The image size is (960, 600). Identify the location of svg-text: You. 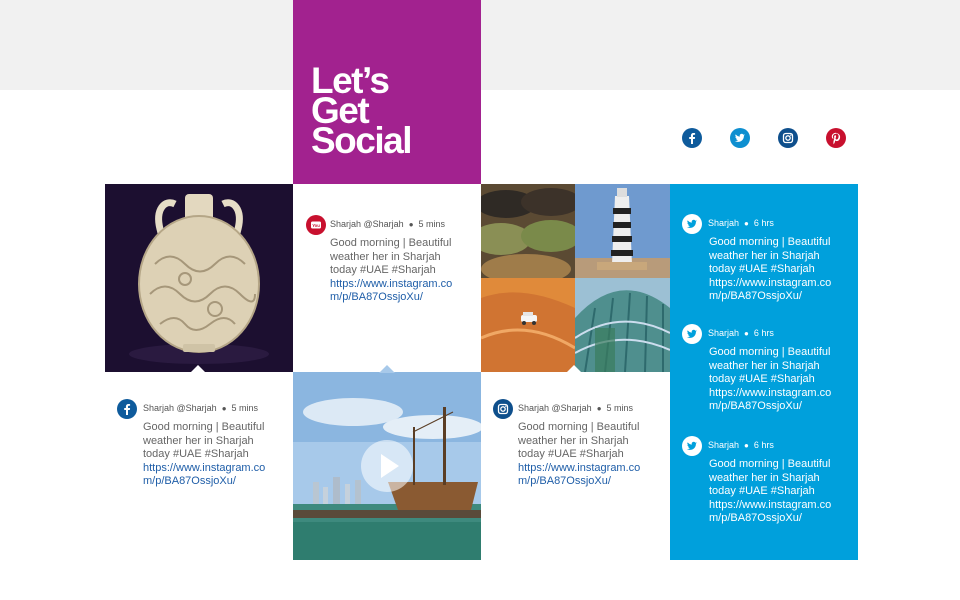
(316, 225).